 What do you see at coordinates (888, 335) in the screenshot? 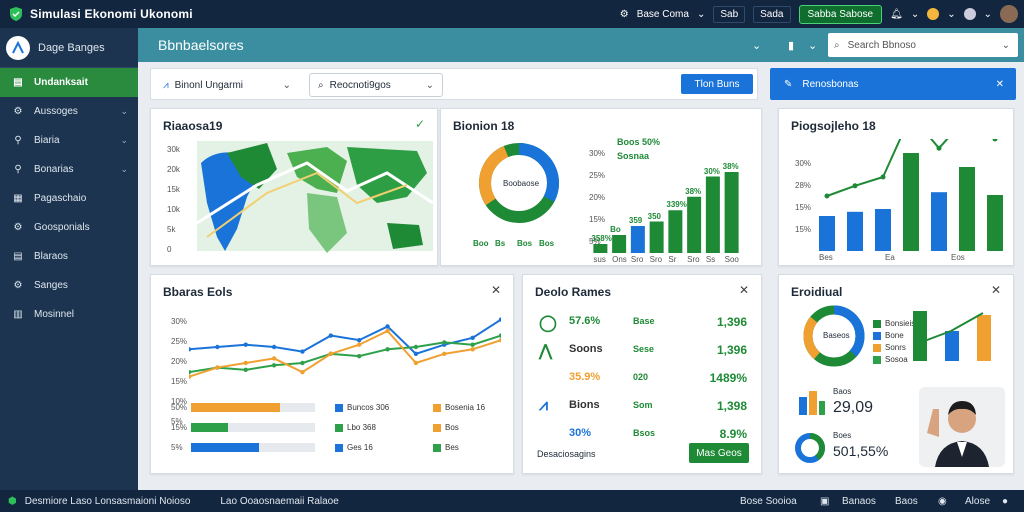
I see `legend-item: Bone` at bounding box center [888, 335].